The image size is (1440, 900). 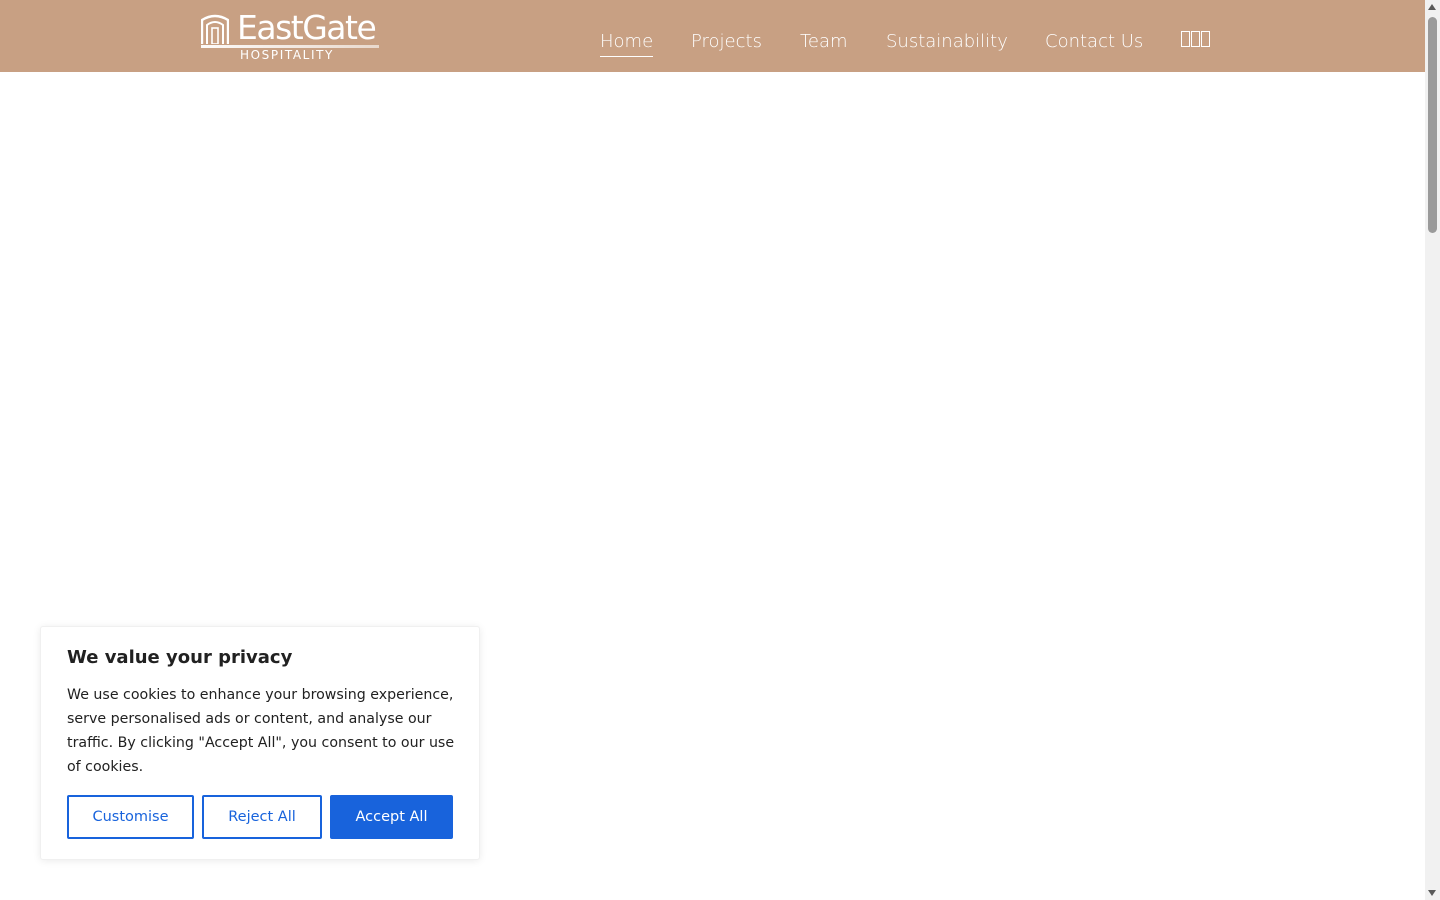 What do you see at coordinates (627, 43) in the screenshot?
I see `nav-home: Home` at bounding box center [627, 43].